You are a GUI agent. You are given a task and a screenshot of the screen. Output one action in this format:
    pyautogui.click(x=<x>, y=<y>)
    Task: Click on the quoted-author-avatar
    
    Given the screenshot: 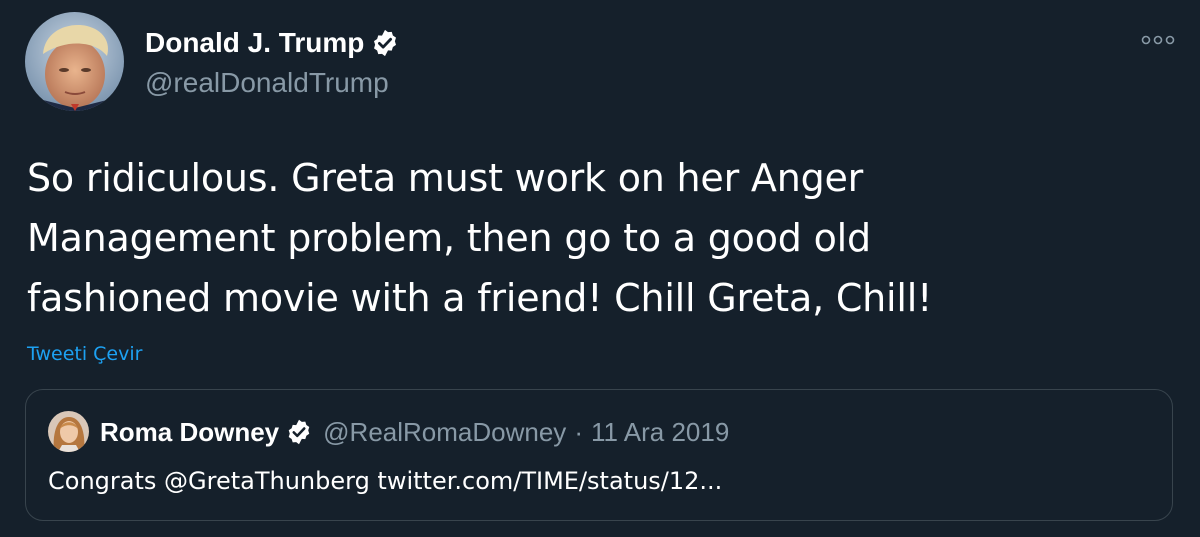 What is the action you would take?
    pyautogui.click(x=68, y=431)
    